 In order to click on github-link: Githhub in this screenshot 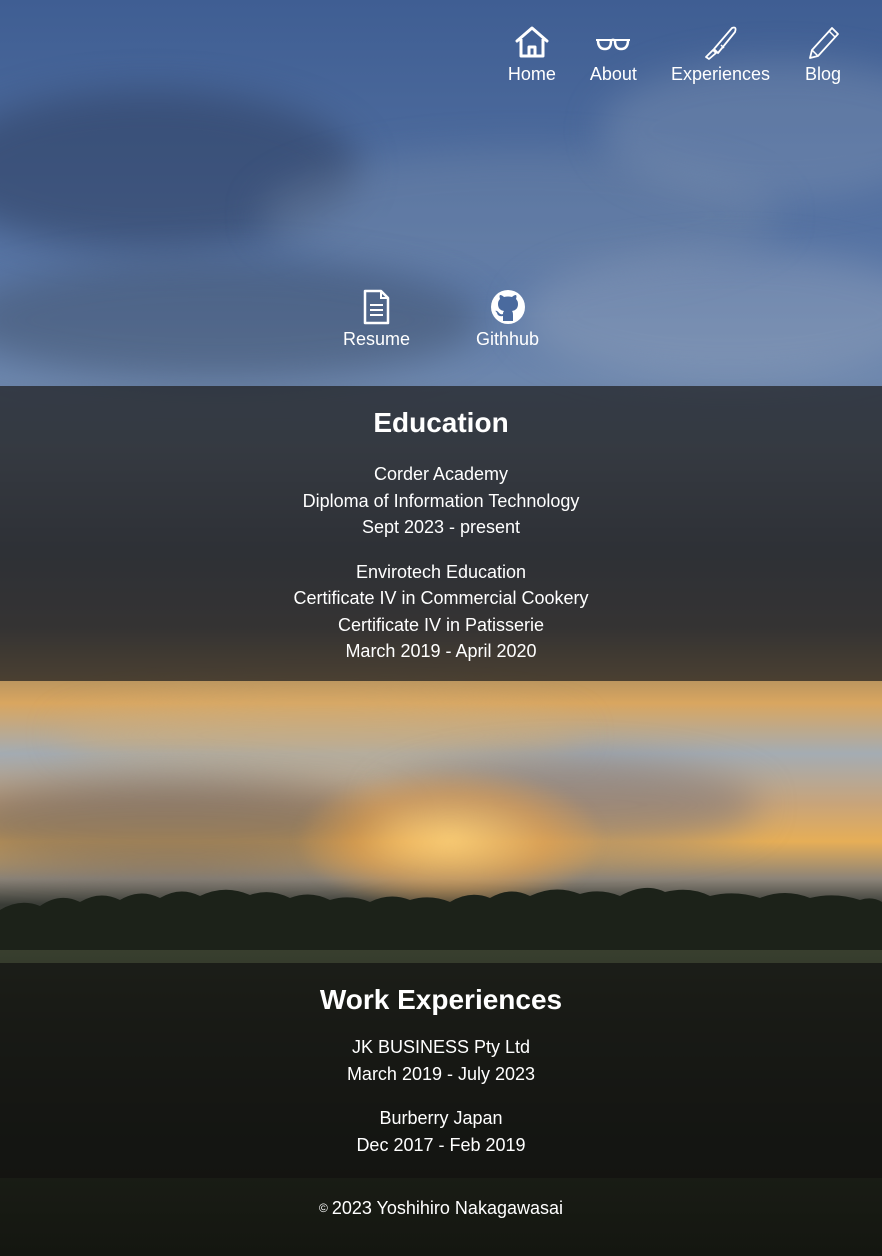, I will do `click(507, 319)`.